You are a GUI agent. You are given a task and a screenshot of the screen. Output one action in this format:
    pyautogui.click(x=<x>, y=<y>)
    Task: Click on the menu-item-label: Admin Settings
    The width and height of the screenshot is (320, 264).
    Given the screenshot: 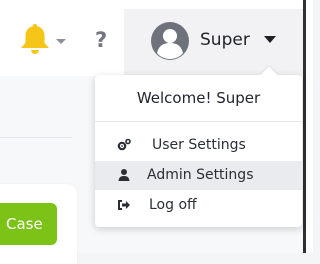 What is the action you would take?
    pyautogui.click(x=200, y=175)
    